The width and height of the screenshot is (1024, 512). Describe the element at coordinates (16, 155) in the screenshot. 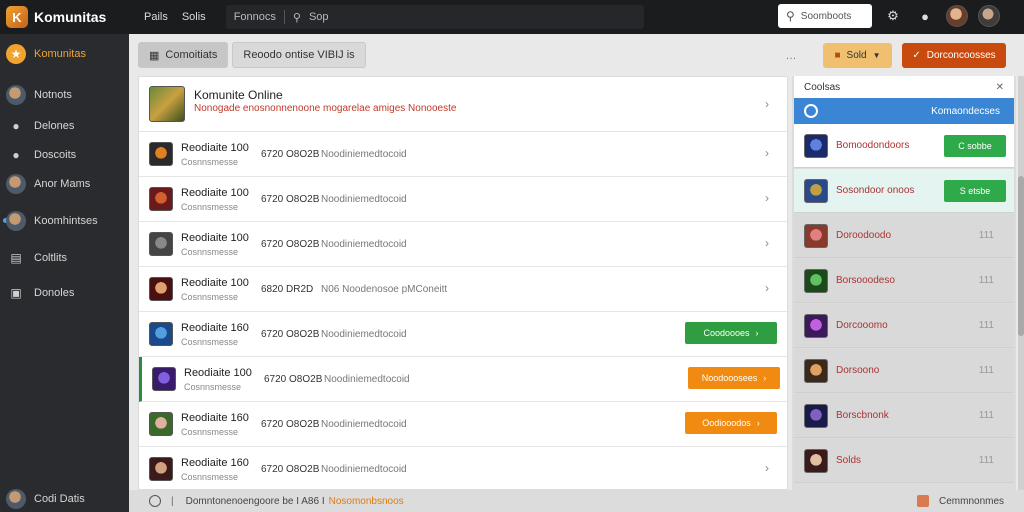

I see `users-icon: ●` at that location.